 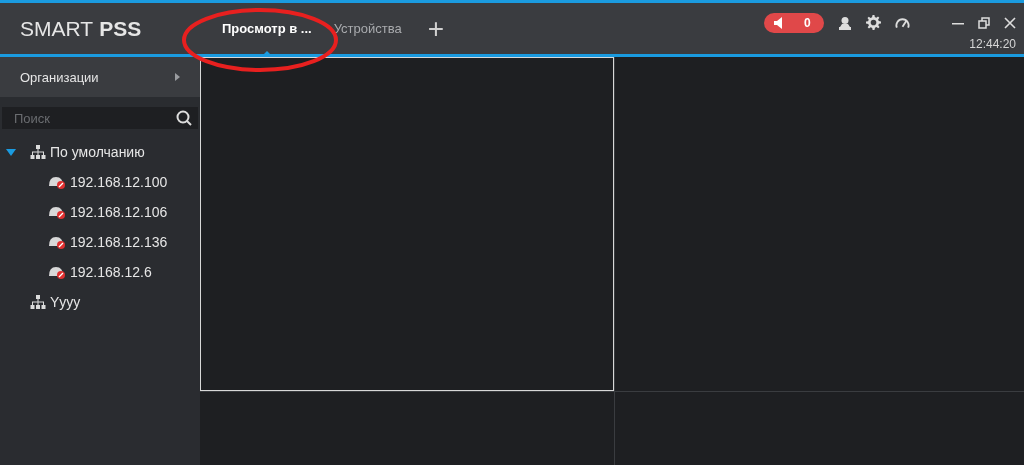 I want to click on expand-caret-icon, so click(x=11, y=152).